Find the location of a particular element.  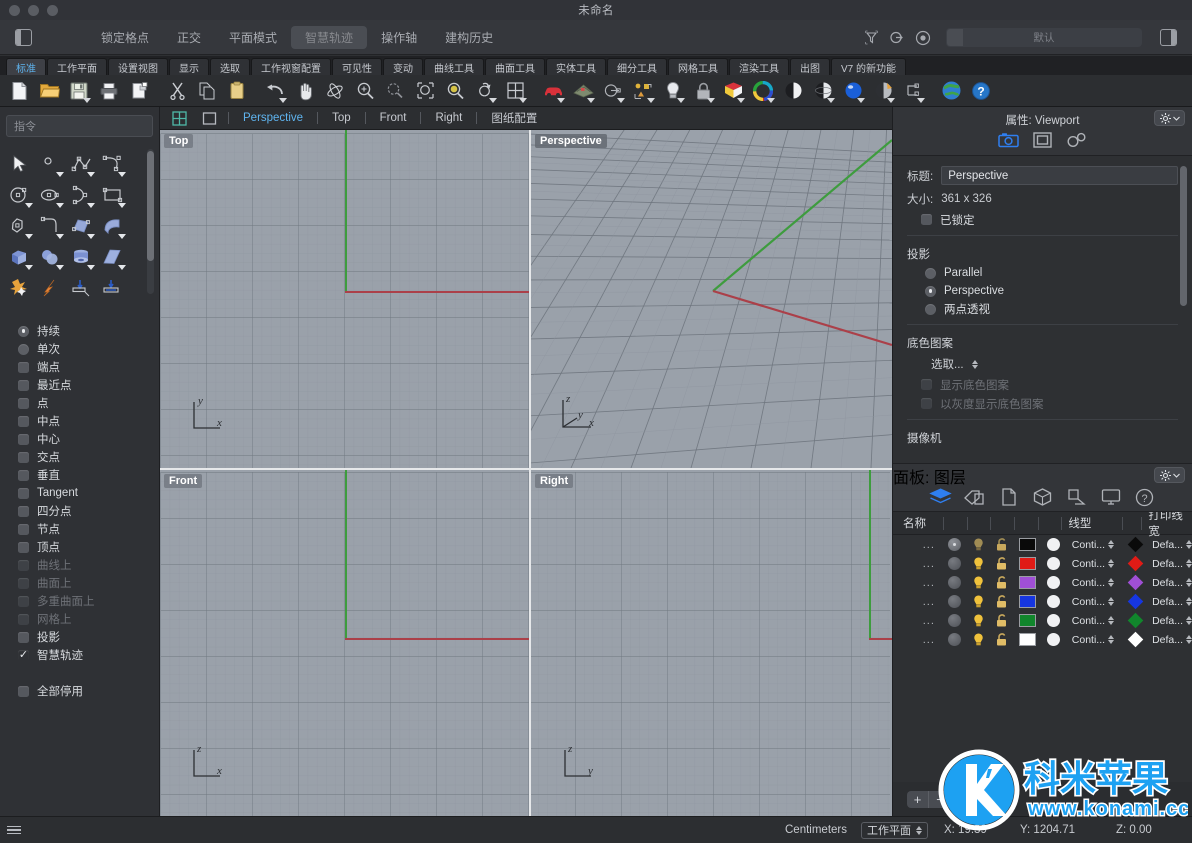

option-lock-grid: 锁定格点 is located at coordinates (125, 37).